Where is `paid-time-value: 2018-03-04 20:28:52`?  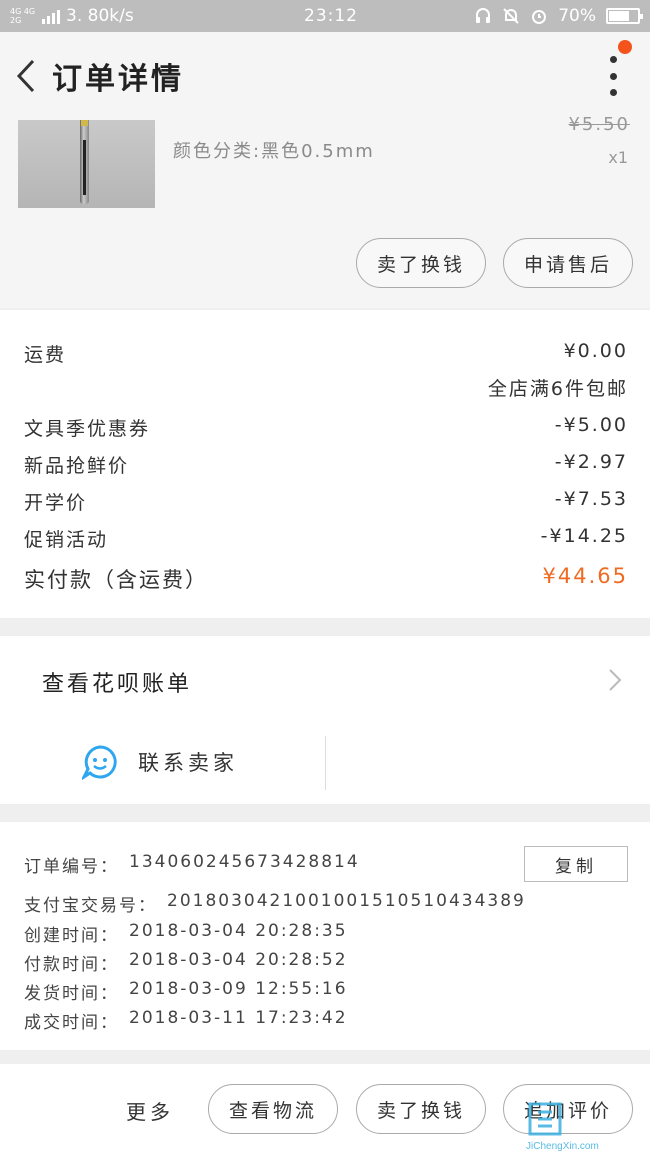
paid-time-value: 2018-03-04 20:28:52 is located at coordinates (238, 960).